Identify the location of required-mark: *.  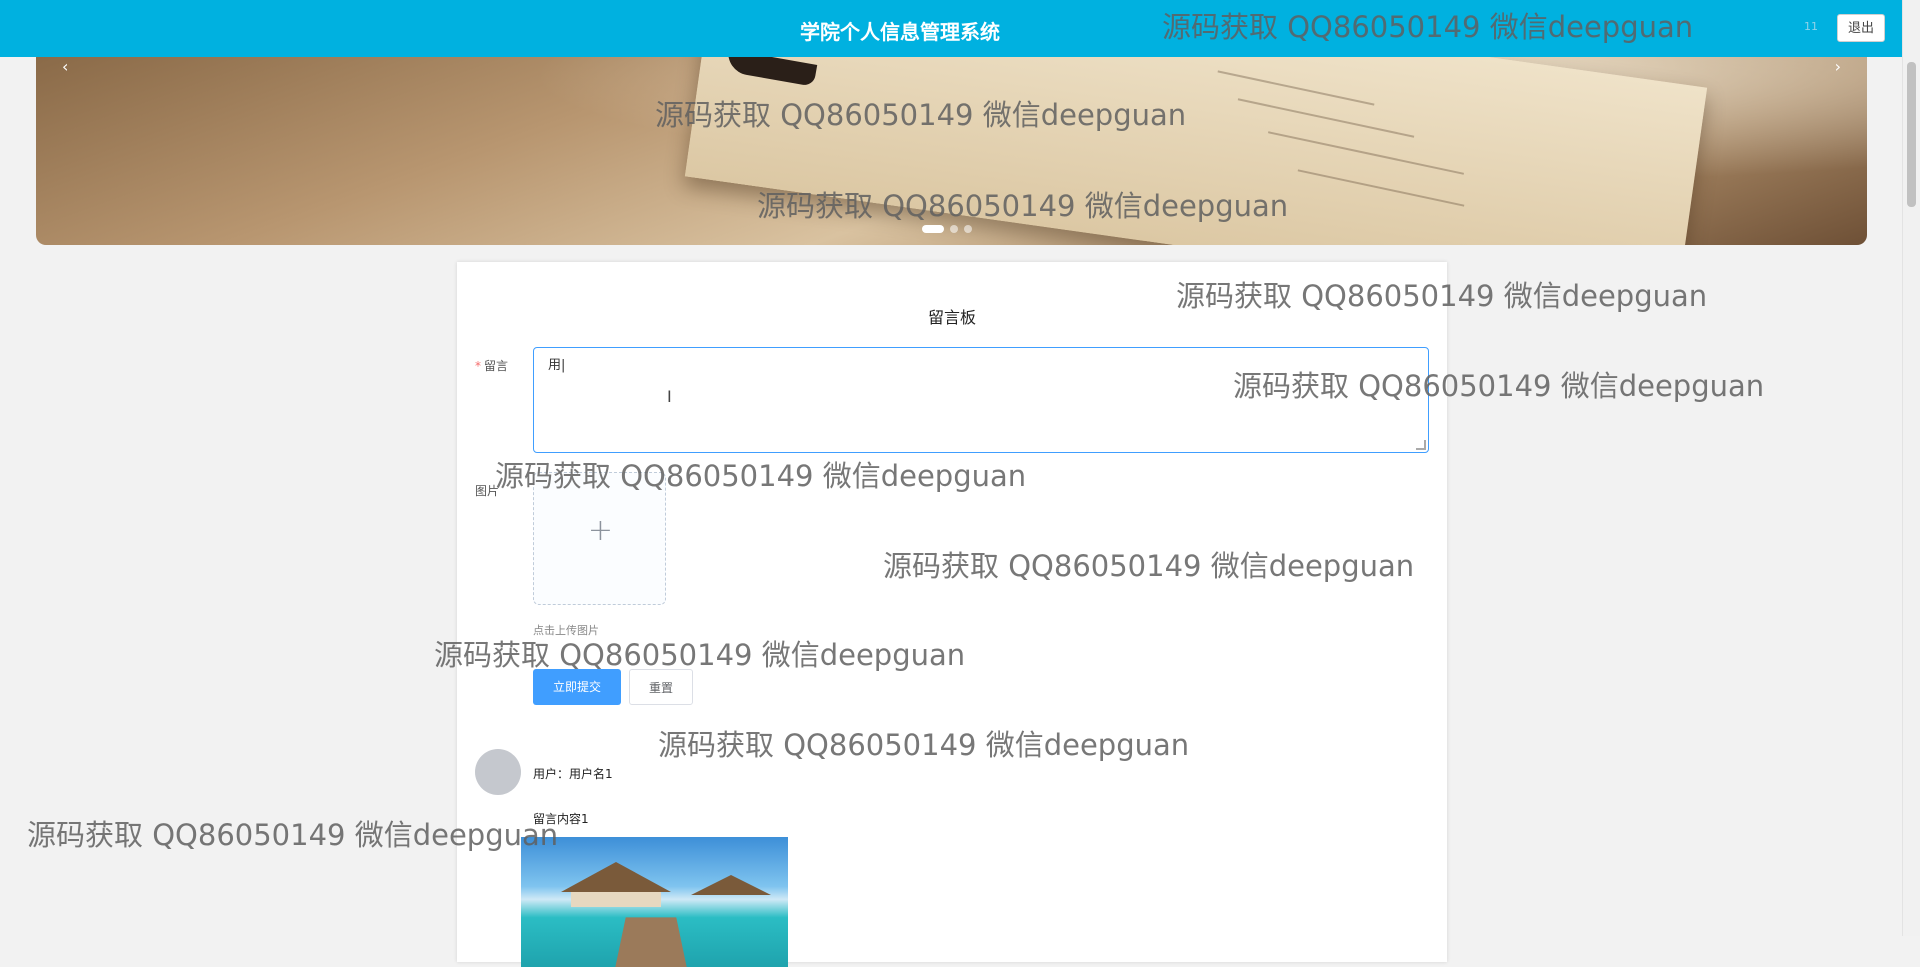
(478, 366).